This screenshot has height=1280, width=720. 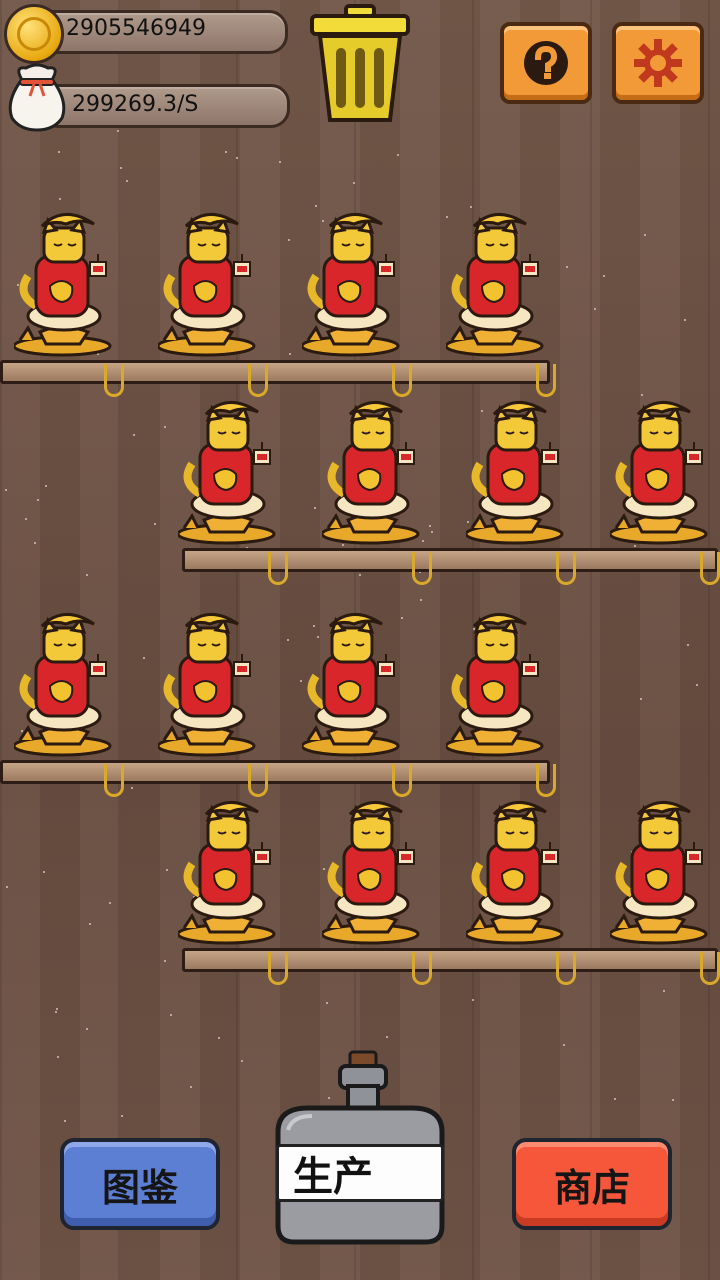 I want to click on settings-button, so click(x=658, y=63).